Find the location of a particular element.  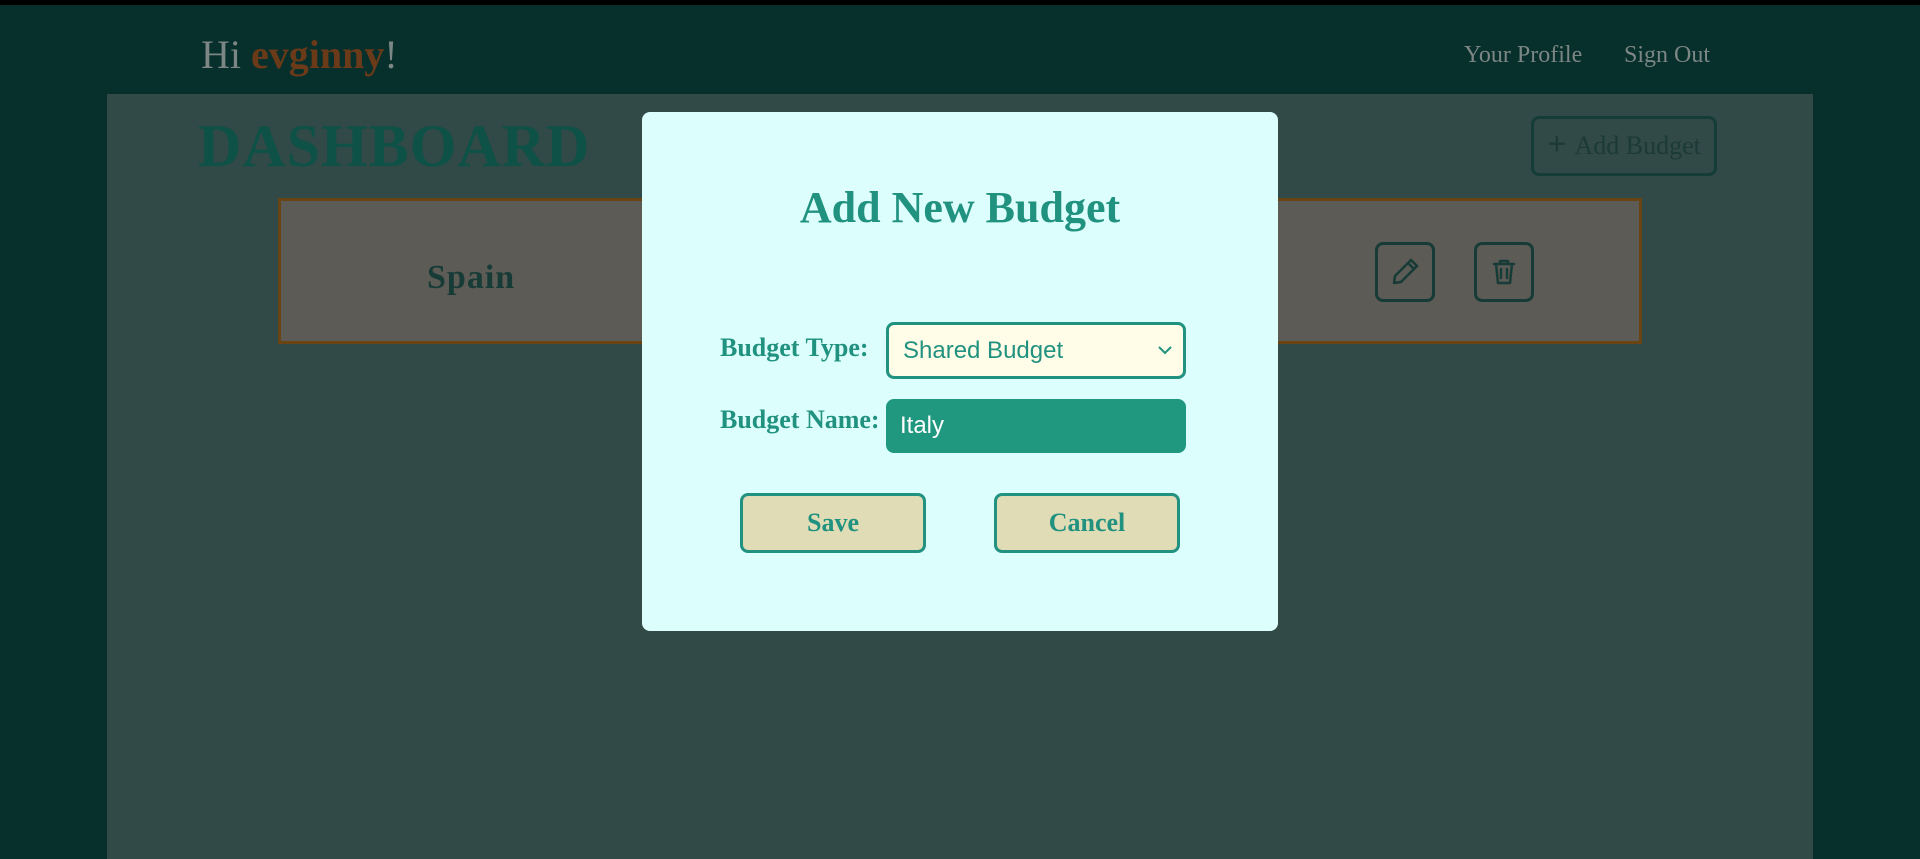

budget-type-select: Shared Budget is located at coordinates (1036, 350).